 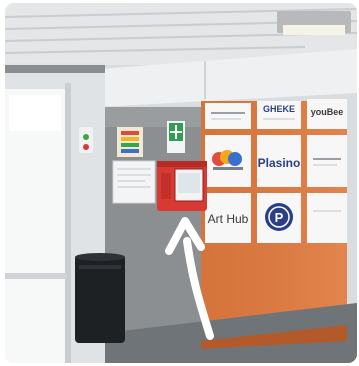 I want to click on sign-label: Plasino, so click(x=279, y=163).